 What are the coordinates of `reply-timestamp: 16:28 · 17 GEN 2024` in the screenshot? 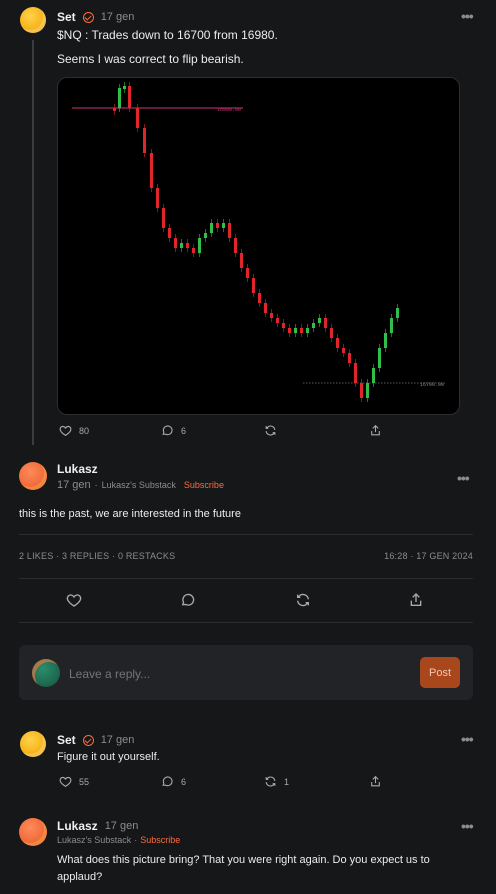 It's located at (428, 556).